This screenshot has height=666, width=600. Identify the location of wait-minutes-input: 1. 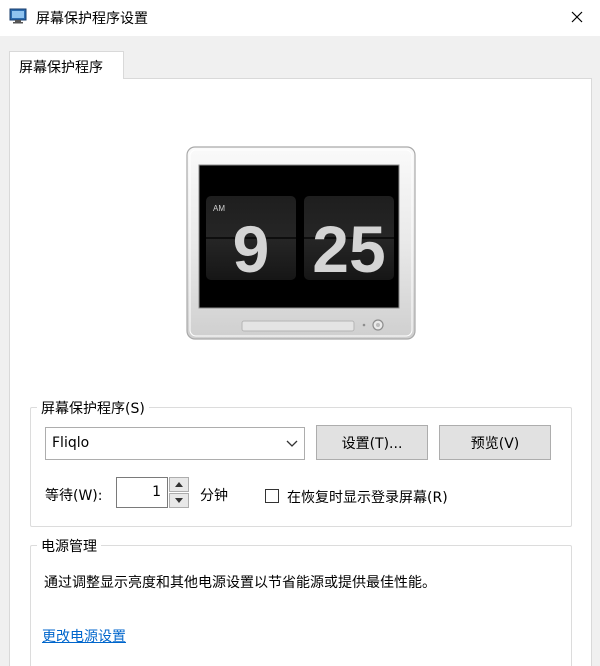
(142, 492).